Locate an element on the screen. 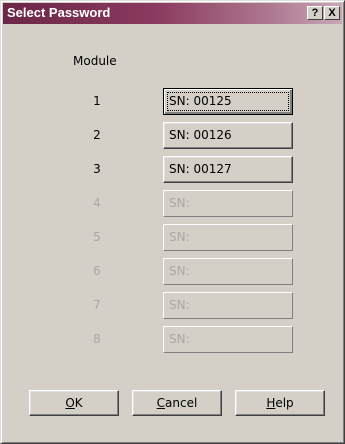 The image size is (345, 444). serial-button-module-1: SN: 00125 is located at coordinates (228, 101).